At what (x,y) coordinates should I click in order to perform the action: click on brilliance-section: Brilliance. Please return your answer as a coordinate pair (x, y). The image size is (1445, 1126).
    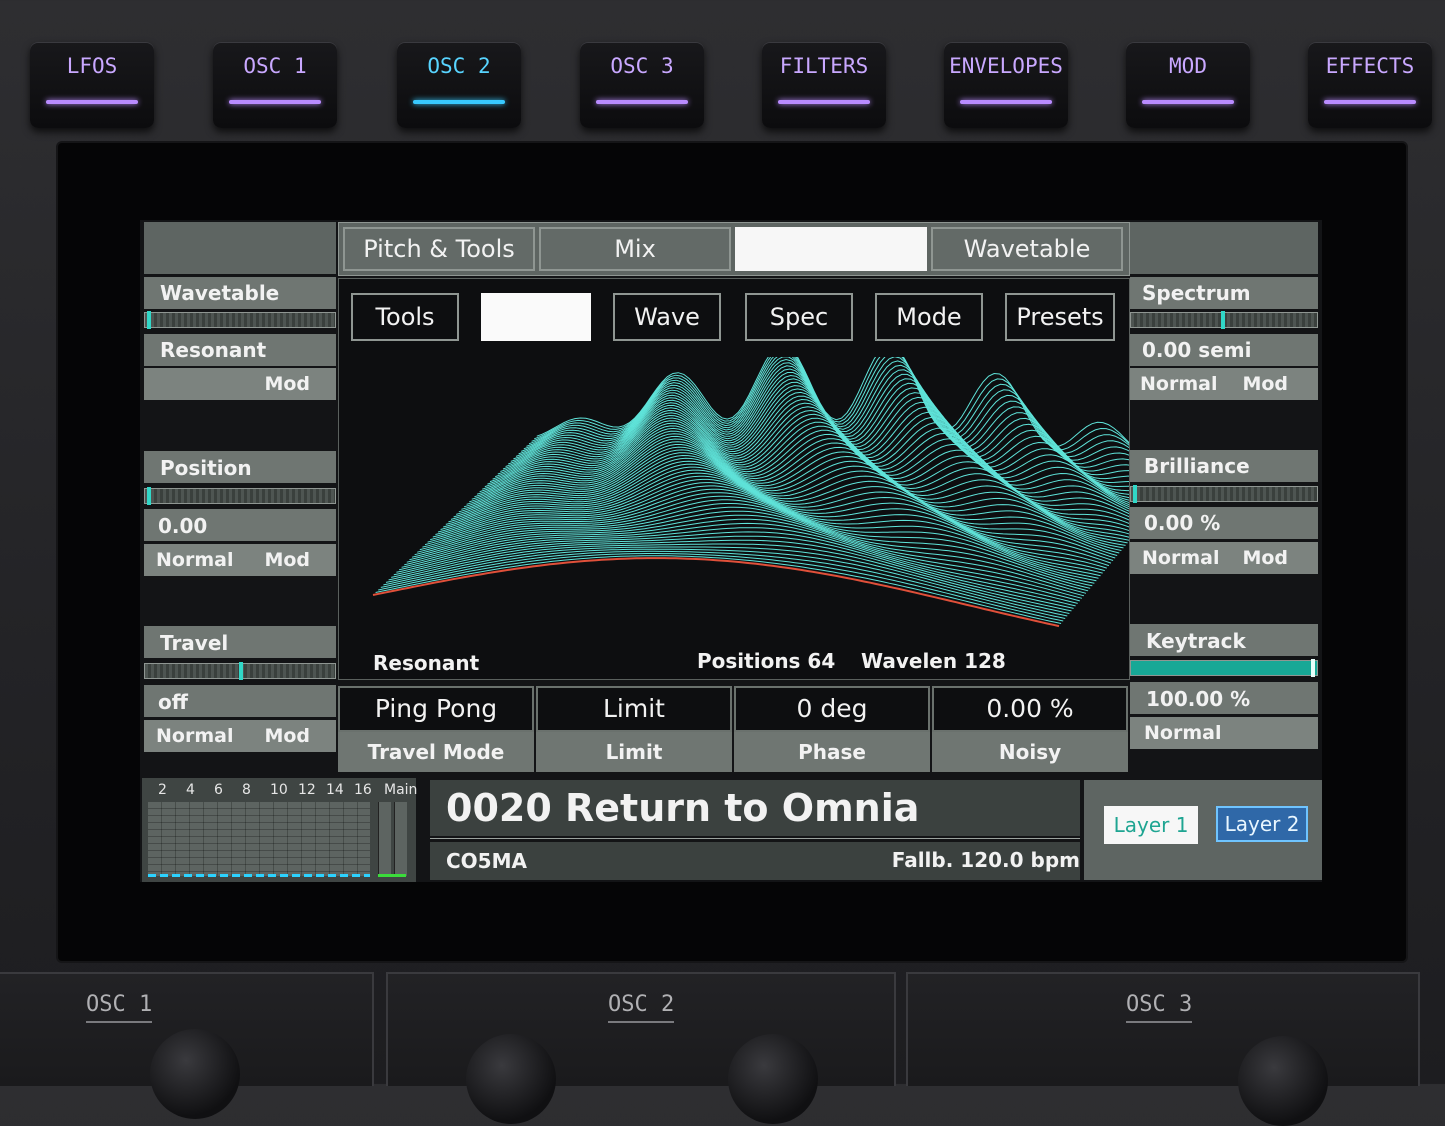
    Looking at the image, I should click on (1224, 466).